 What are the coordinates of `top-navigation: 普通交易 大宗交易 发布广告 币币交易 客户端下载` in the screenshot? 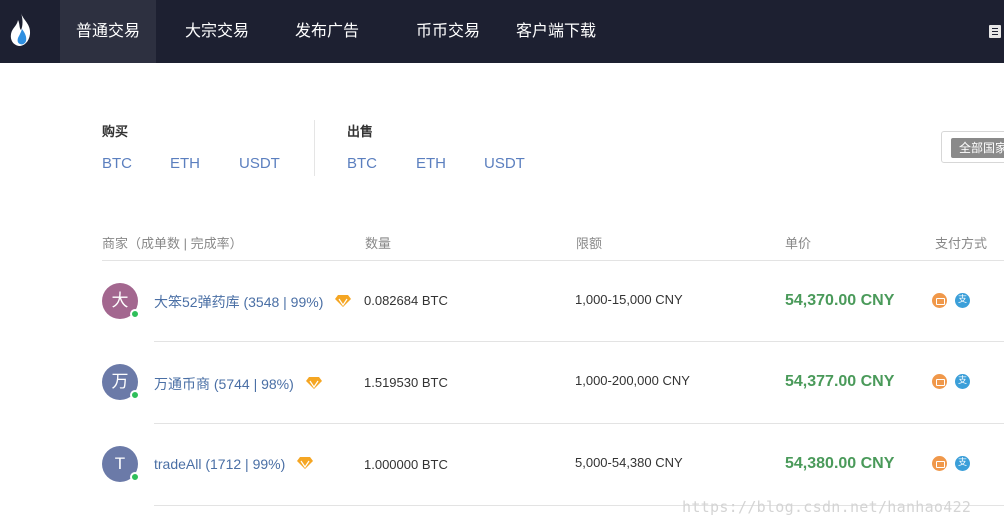 It's located at (502, 31).